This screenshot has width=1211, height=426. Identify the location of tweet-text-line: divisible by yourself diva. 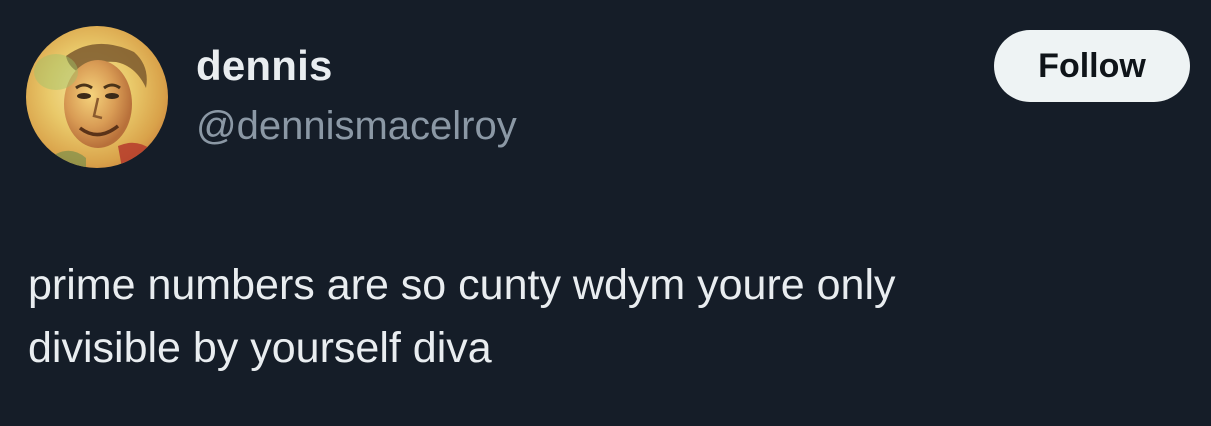
(260, 348).